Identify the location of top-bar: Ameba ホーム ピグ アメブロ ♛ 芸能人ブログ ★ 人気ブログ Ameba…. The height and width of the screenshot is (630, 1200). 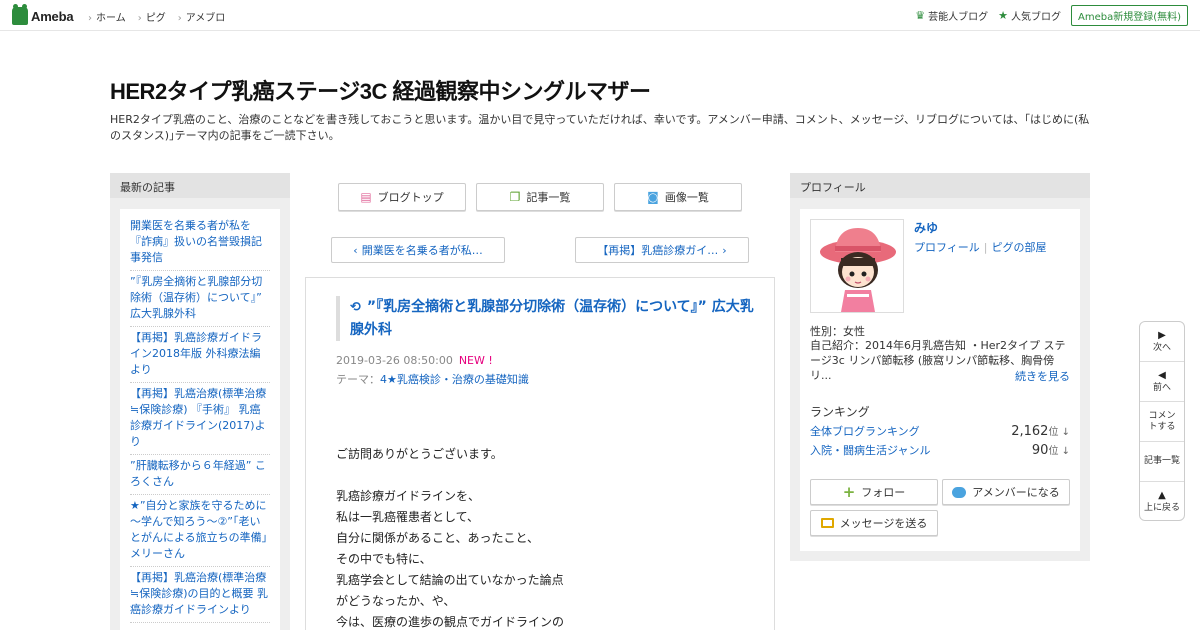
(600, 15).